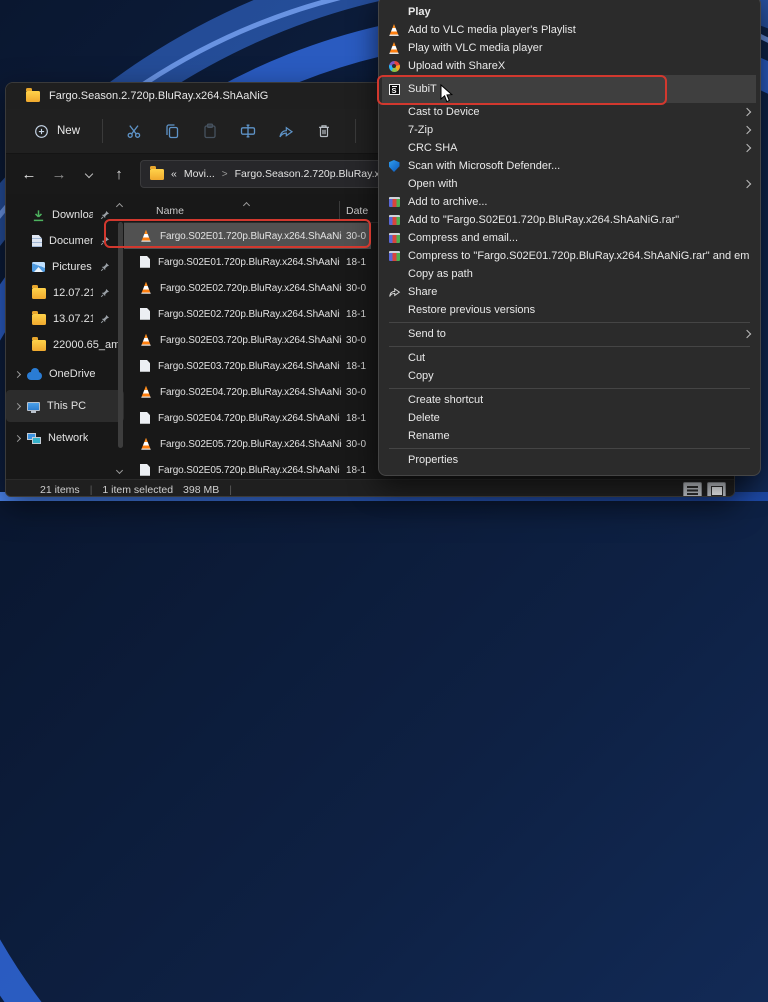 The width and height of the screenshot is (768, 1002). I want to click on menu-item-restore-previous-versions: Restore previous versions, so click(569, 310).